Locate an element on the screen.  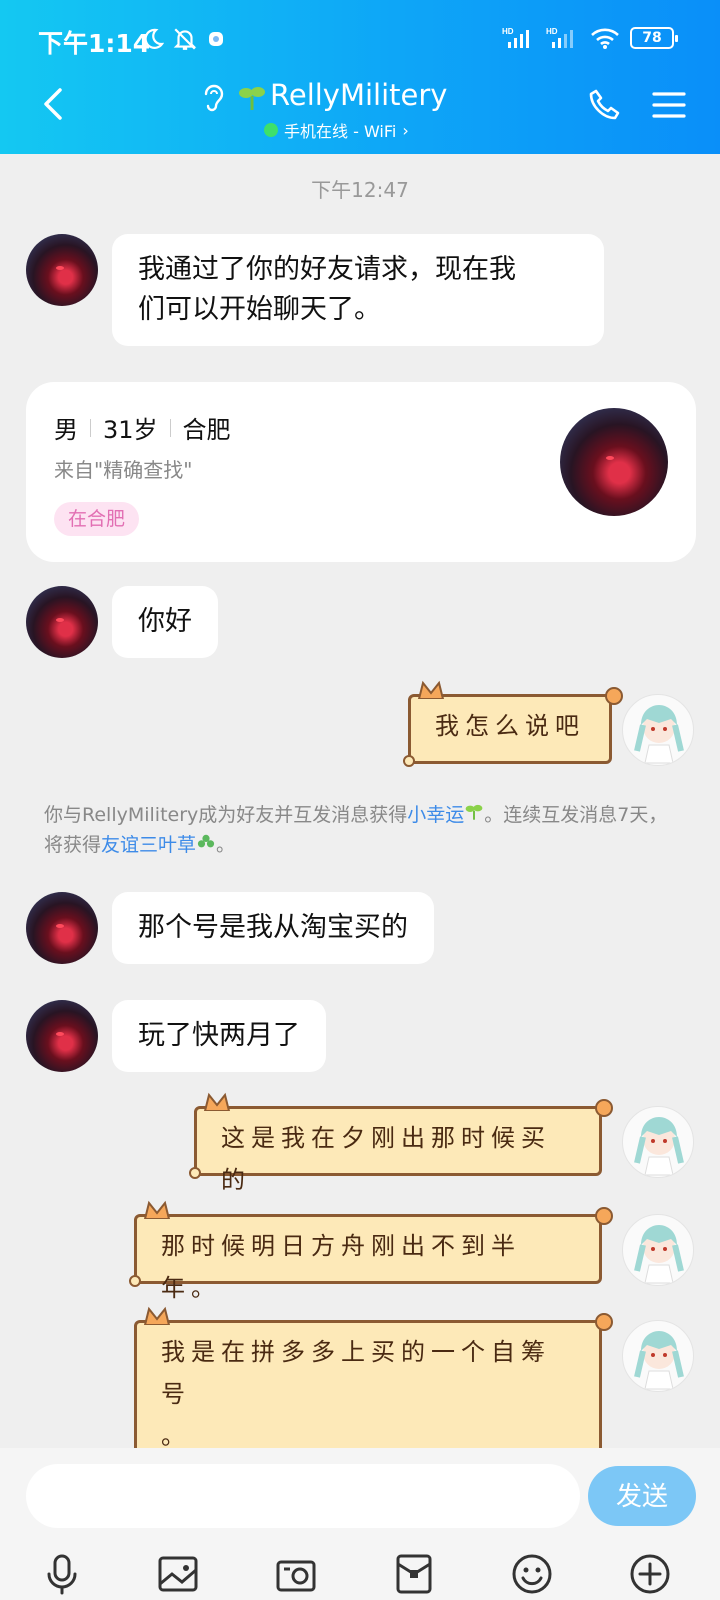
contact-title: RellyMilitery 手机在线 - WiFi › is located at coordinates (350, 110).